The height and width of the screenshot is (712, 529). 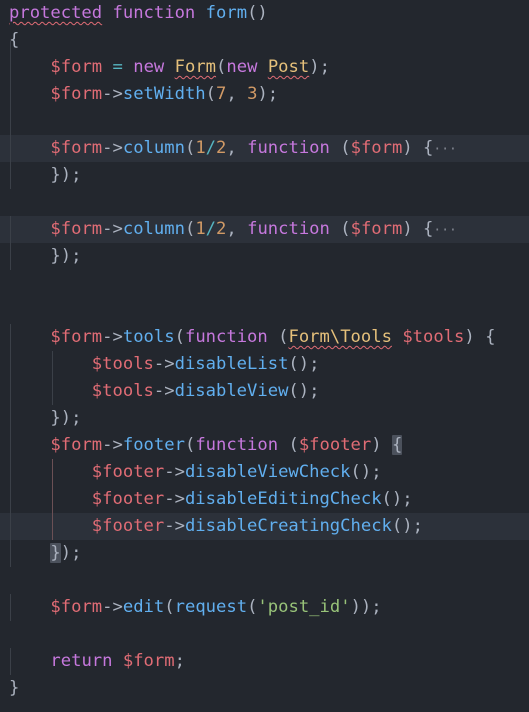 I want to click on code-token: /, so click(x=211, y=148).